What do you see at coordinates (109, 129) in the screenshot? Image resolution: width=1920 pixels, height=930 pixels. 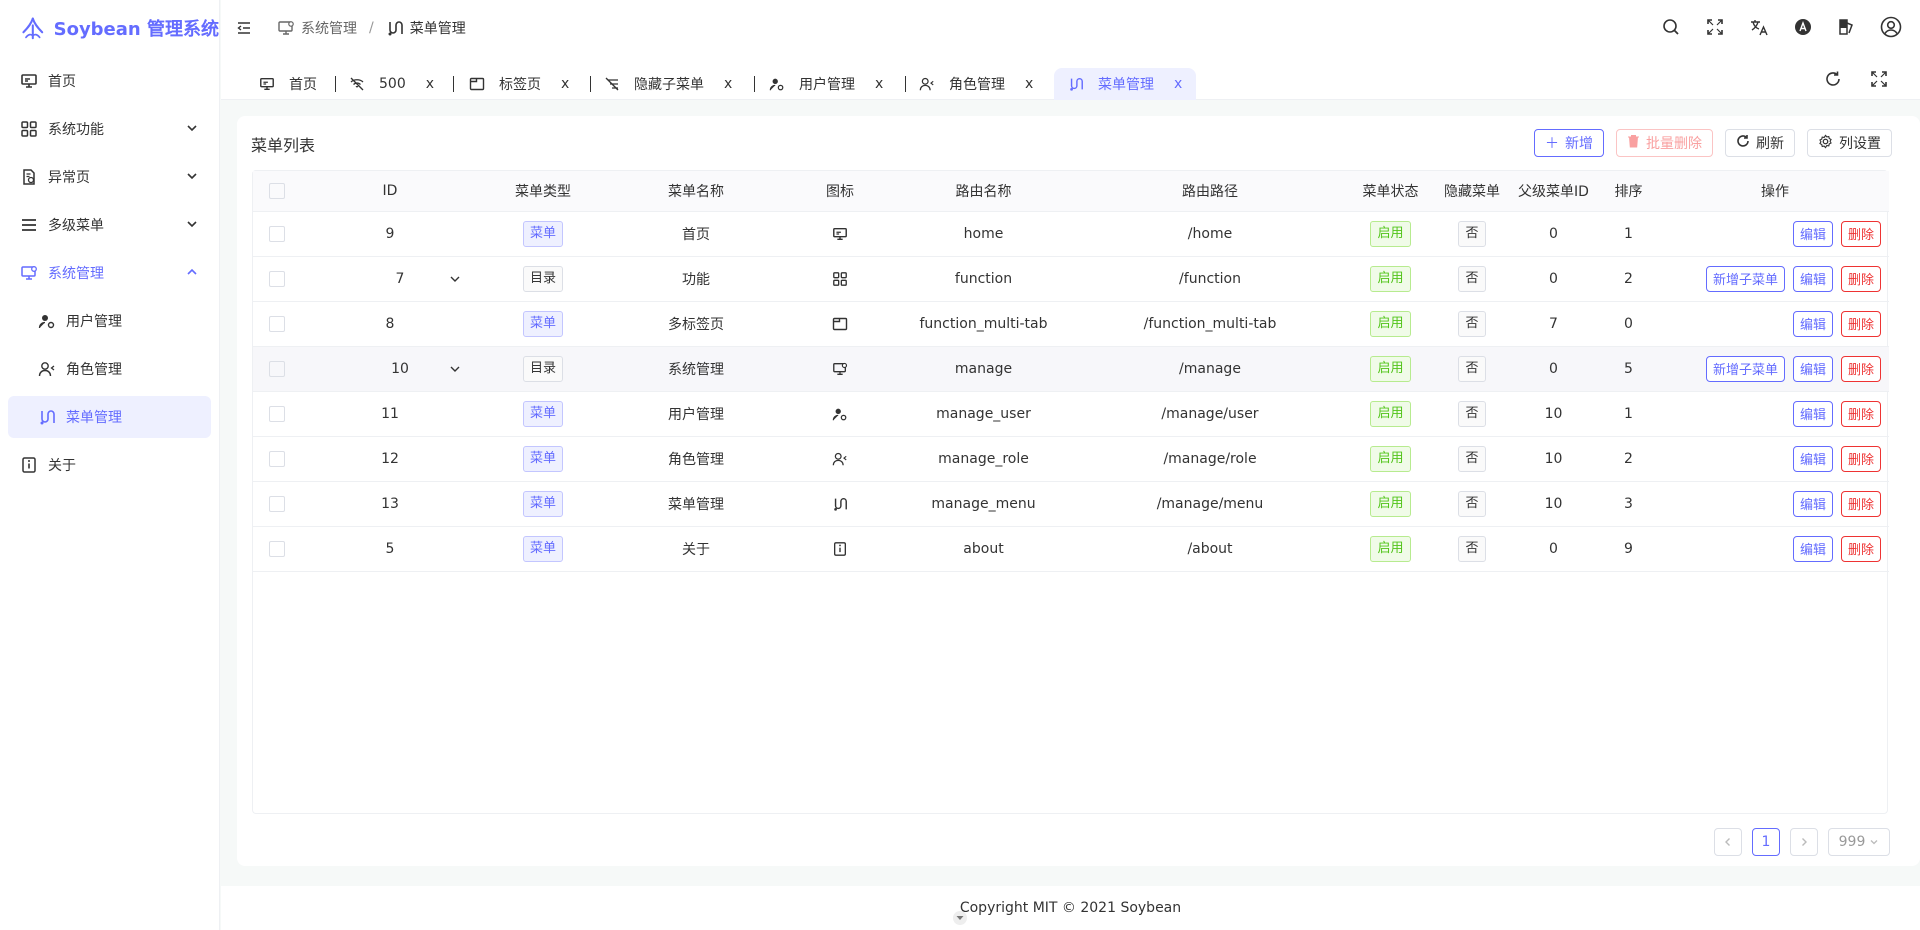 I see `sidebar-item-function: 系统功能` at bounding box center [109, 129].